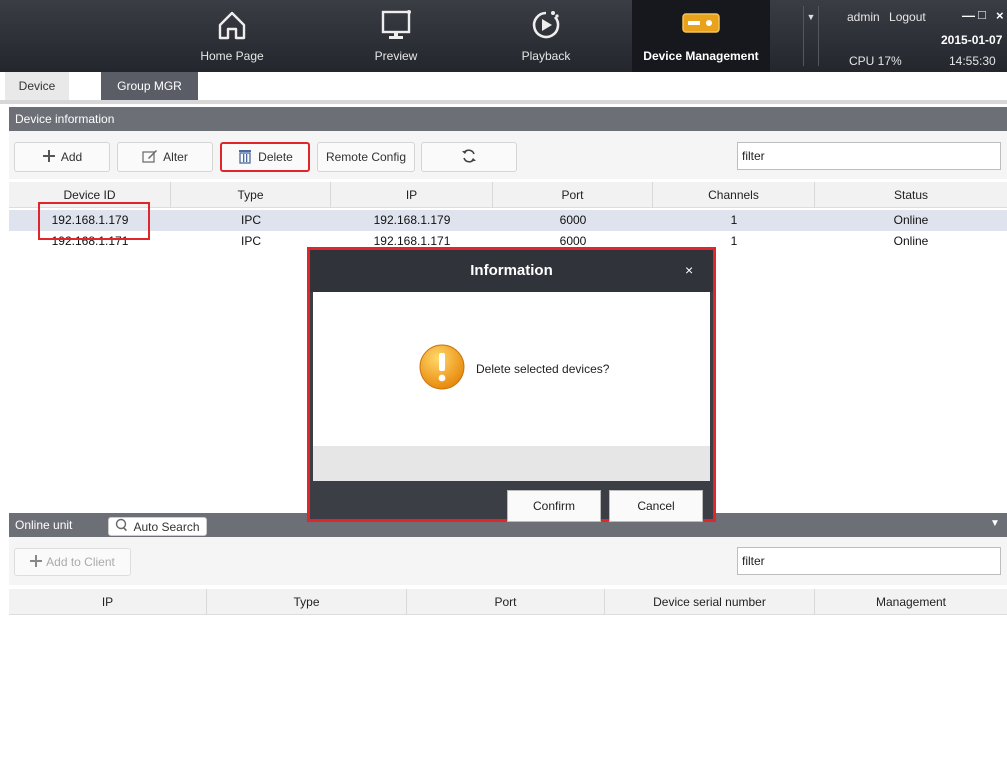 The height and width of the screenshot is (758, 1007). Describe the element at coordinates (911, 602) in the screenshot. I see `column-header-management: Management` at that location.